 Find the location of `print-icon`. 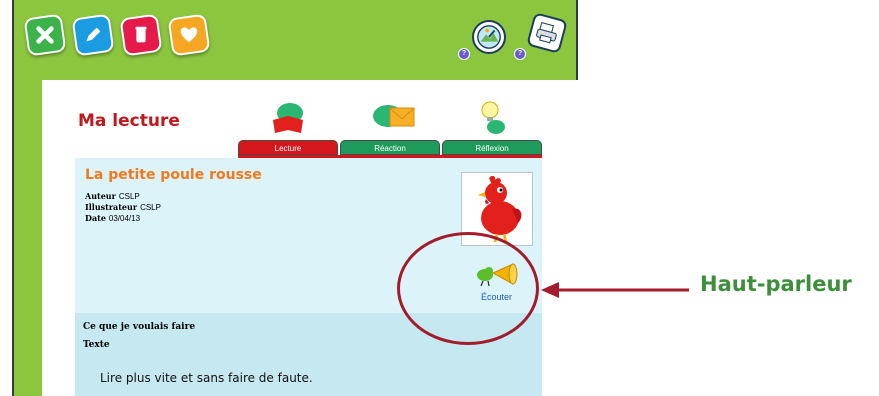

print-icon is located at coordinates (546, 32).